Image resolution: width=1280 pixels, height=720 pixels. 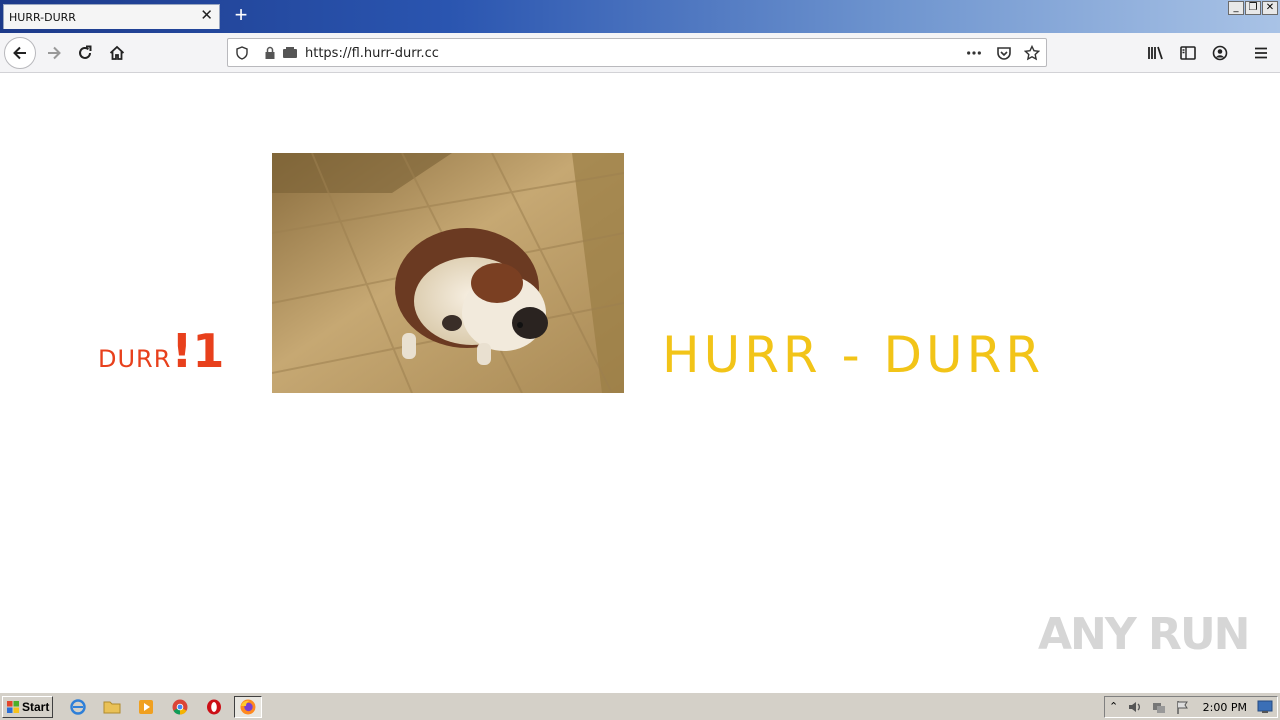 I want to click on clock: 2:00 PM, so click(x=1225, y=707).